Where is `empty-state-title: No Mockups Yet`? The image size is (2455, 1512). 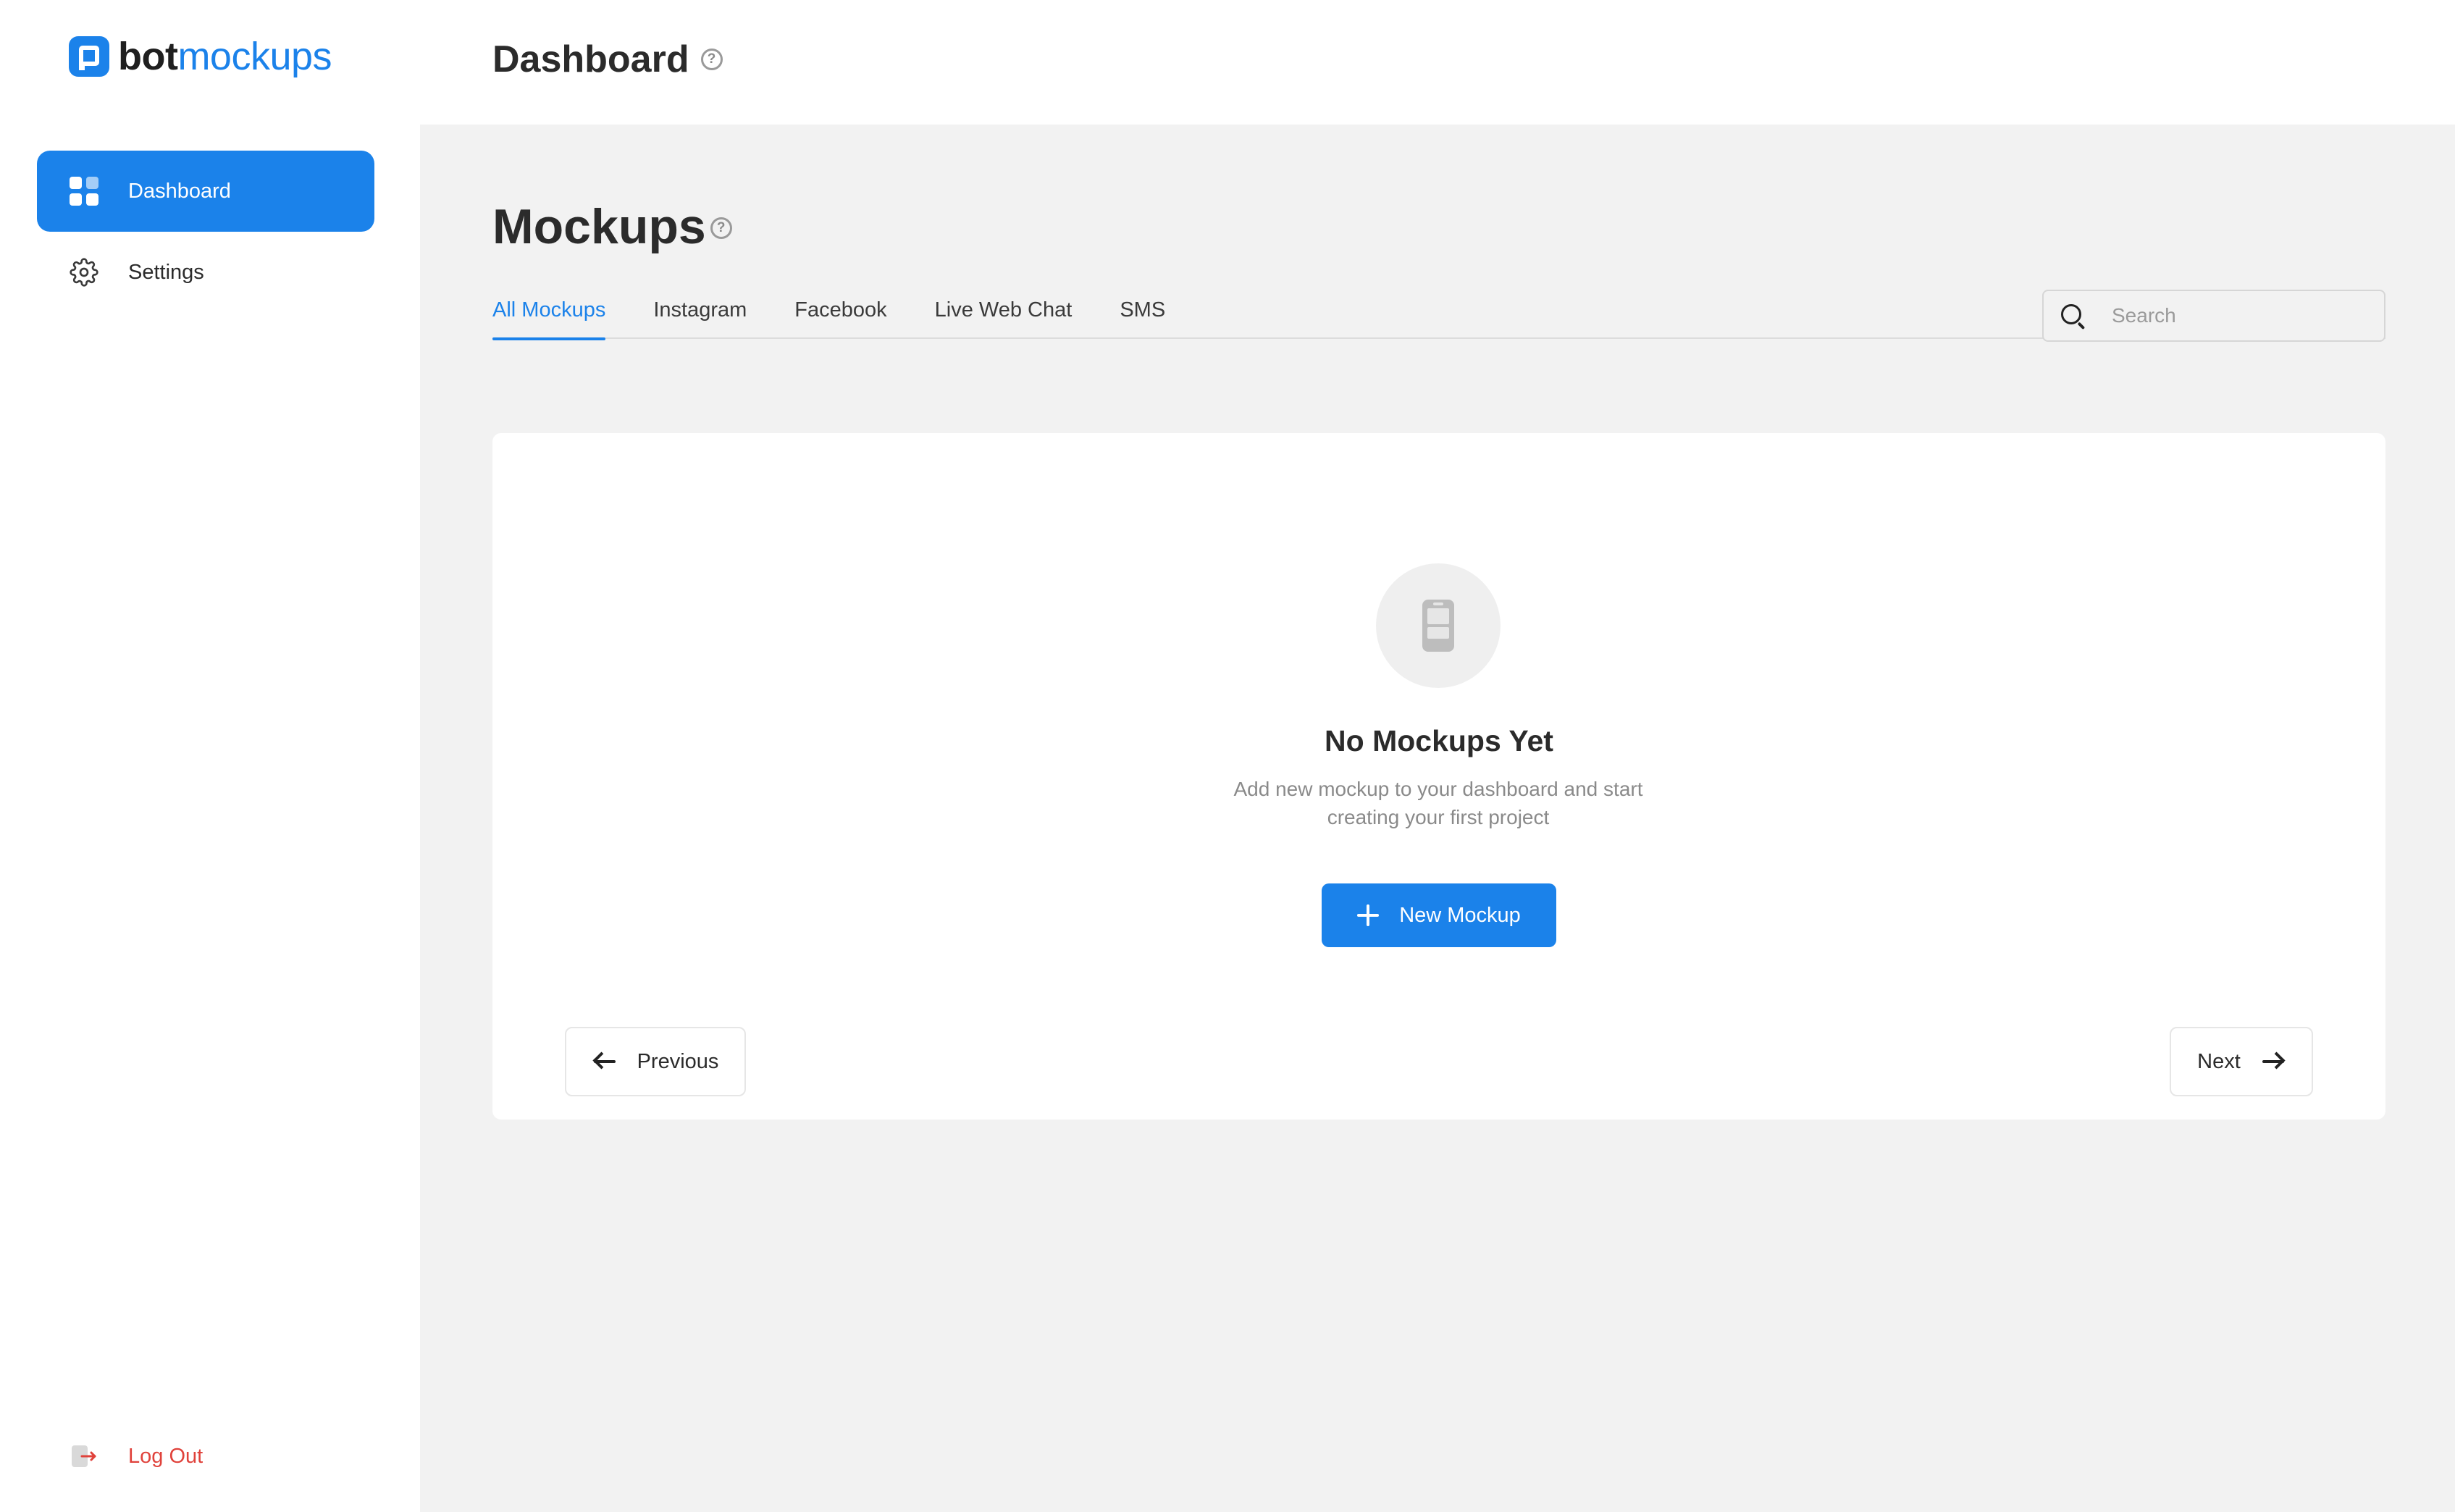
empty-state-title: No Mockups Yet is located at coordinates (1439, 740).